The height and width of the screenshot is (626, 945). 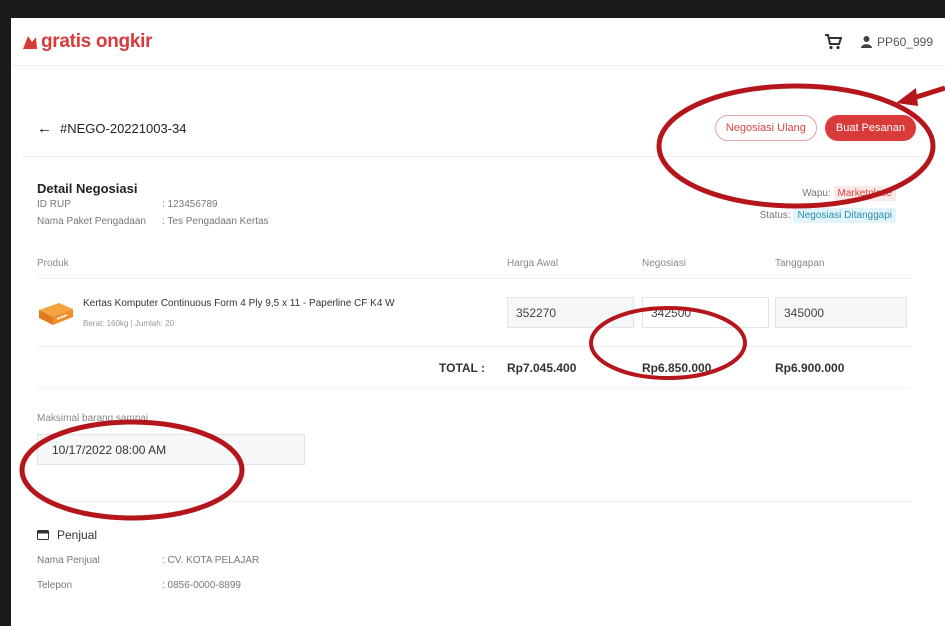 I want to click on seller-phone-key: Telepon, so click(x=55, y=585).